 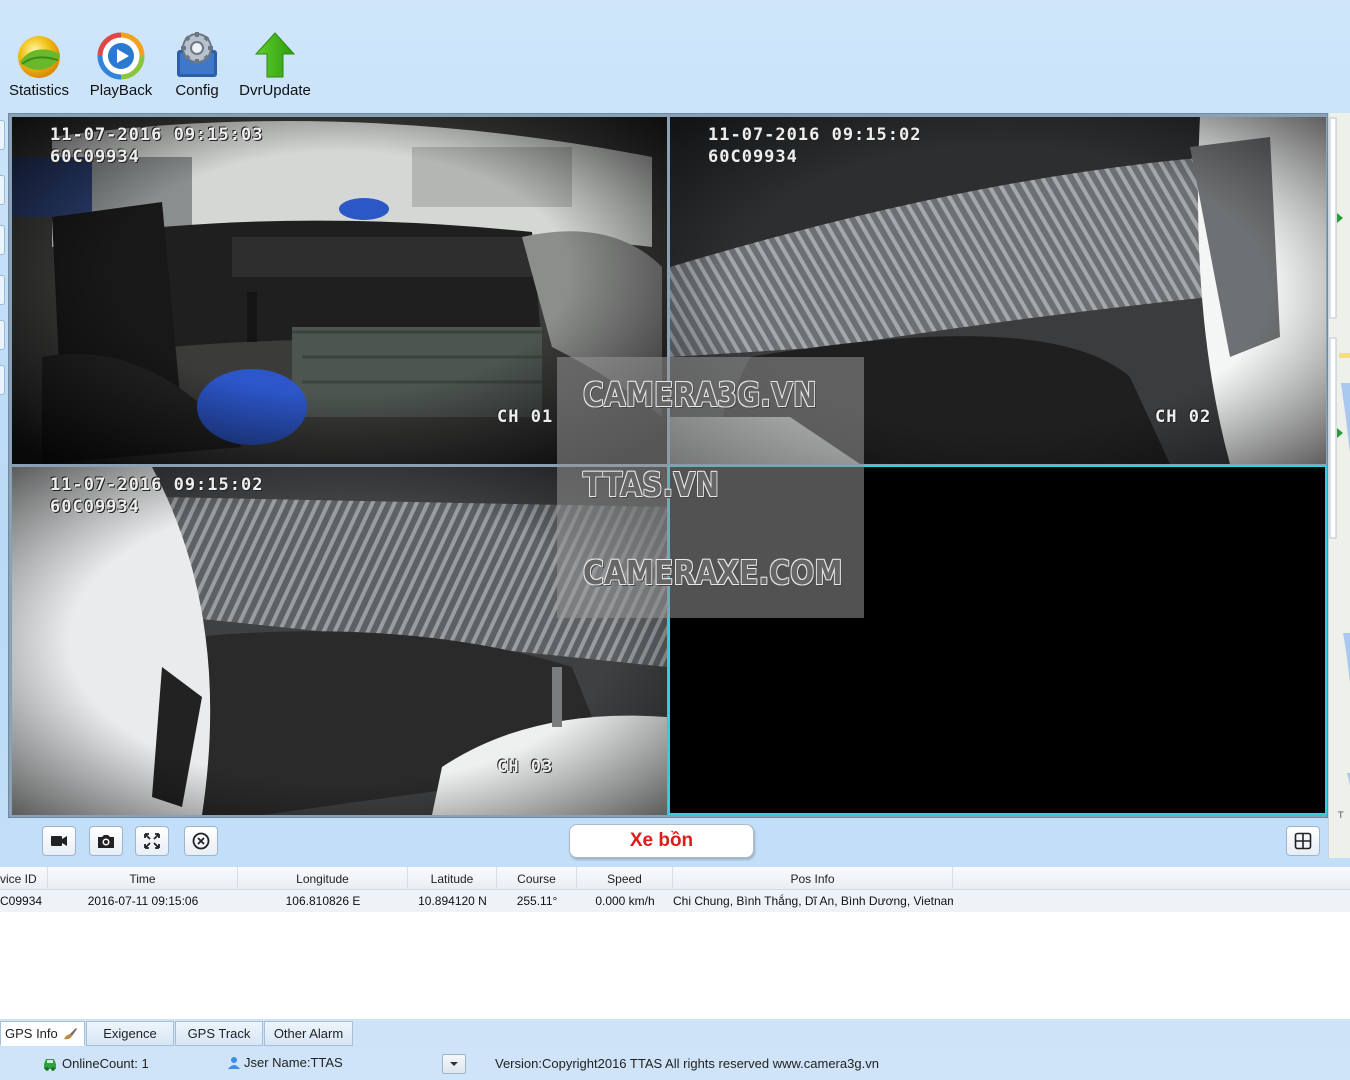 I want to click on map-preview: T, so click(x=1339, y=485).